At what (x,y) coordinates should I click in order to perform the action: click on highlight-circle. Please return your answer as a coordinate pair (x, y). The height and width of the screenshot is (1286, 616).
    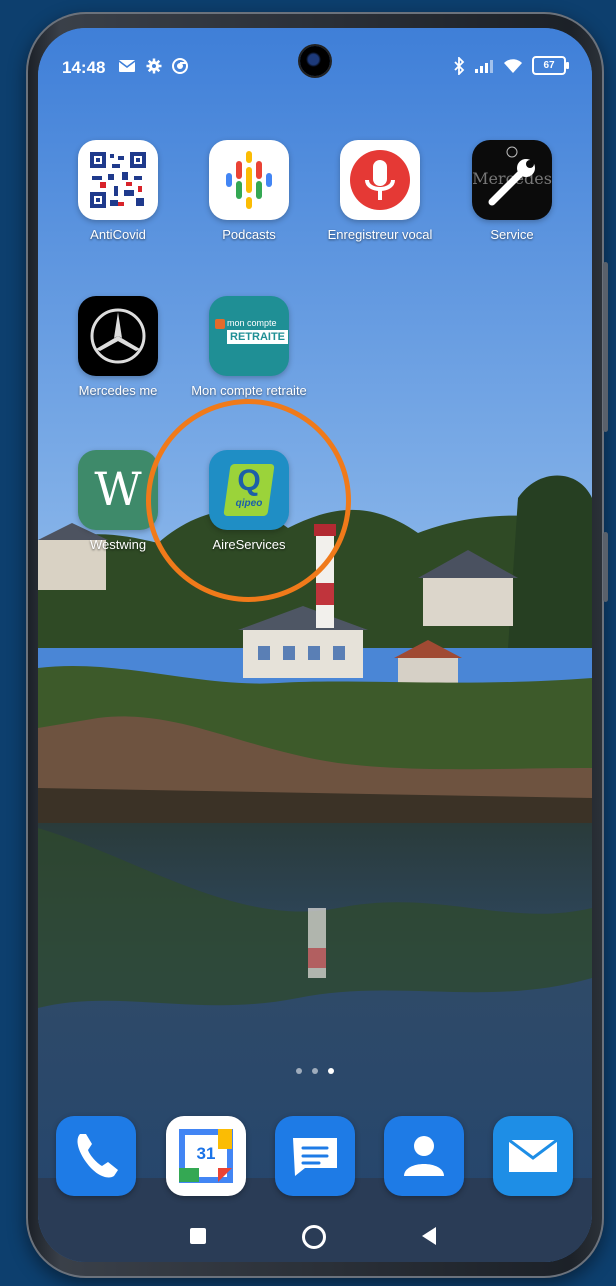
    Looking at the image, I should click on (248, 500).